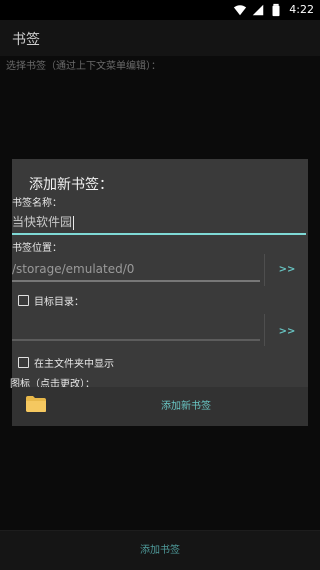  I want to click on battery-icon, so click(276, 10).